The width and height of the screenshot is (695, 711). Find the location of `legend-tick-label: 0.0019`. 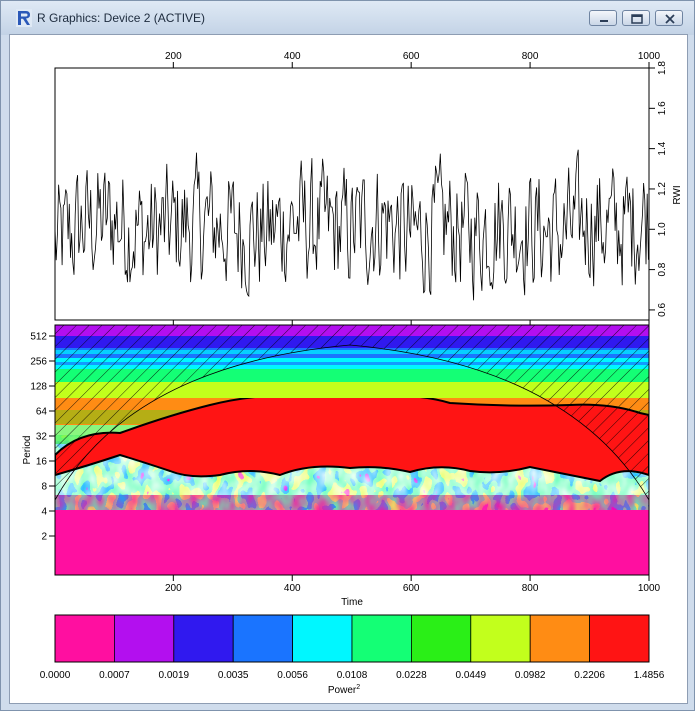

legend-tick-label: 0.0019 is located at coordinates (174, 675).